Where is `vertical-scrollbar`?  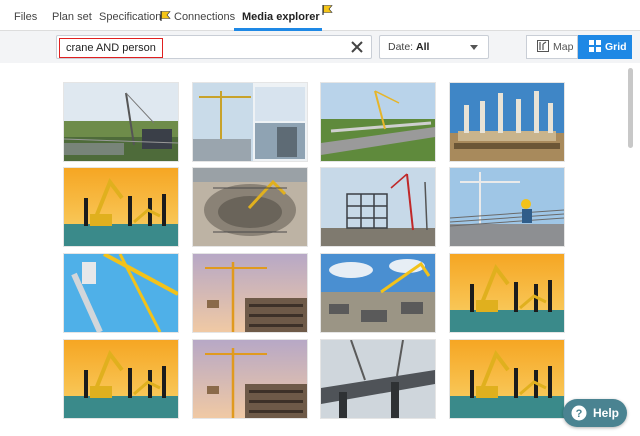
vertical-scrollbar is located at coordinates (630, 108).